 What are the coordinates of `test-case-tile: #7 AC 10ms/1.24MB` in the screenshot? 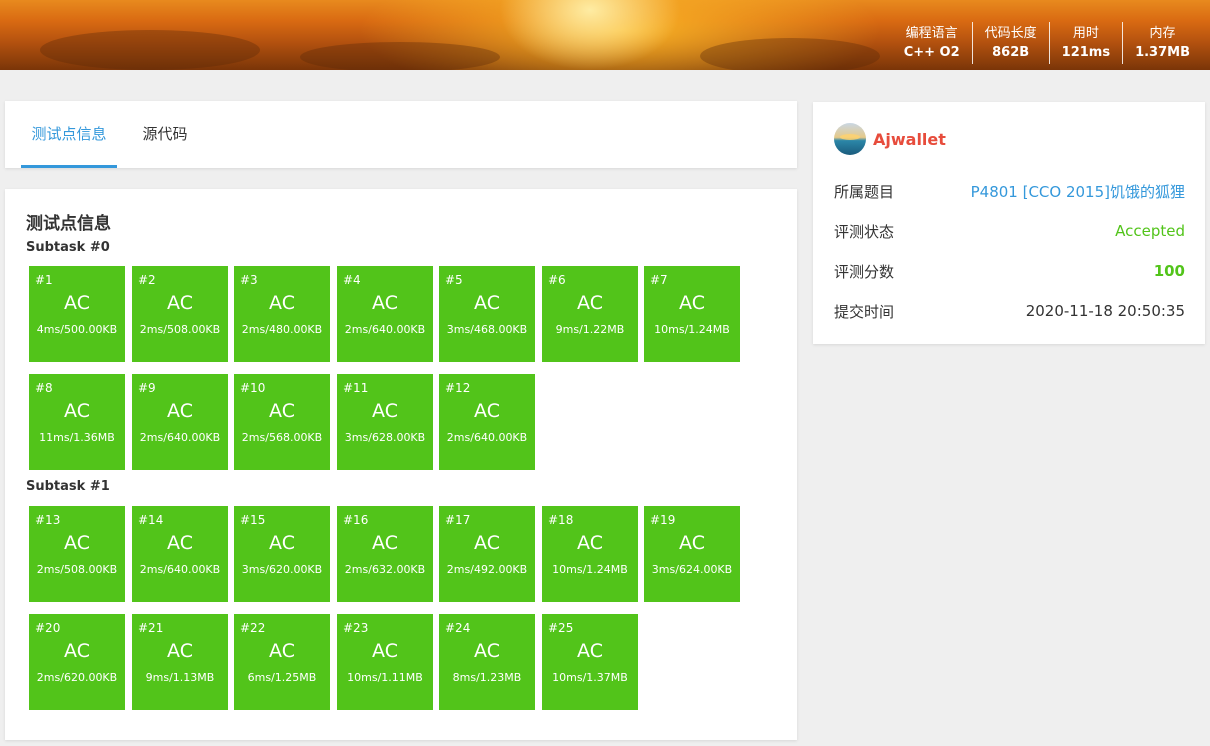 It's located at (692, 314).